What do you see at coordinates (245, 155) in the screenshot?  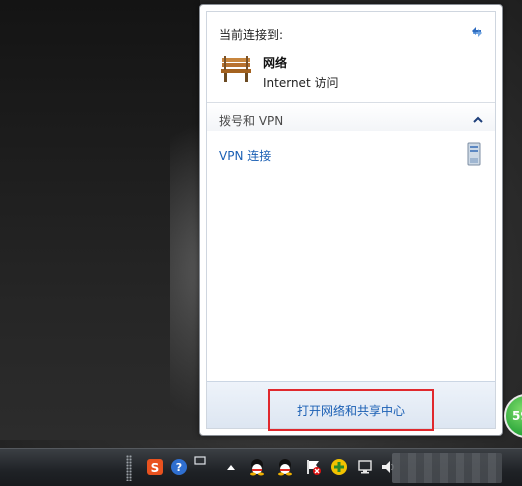 I see `vpn-connection-item: VPN 连接` at bounding box center [245, 155].